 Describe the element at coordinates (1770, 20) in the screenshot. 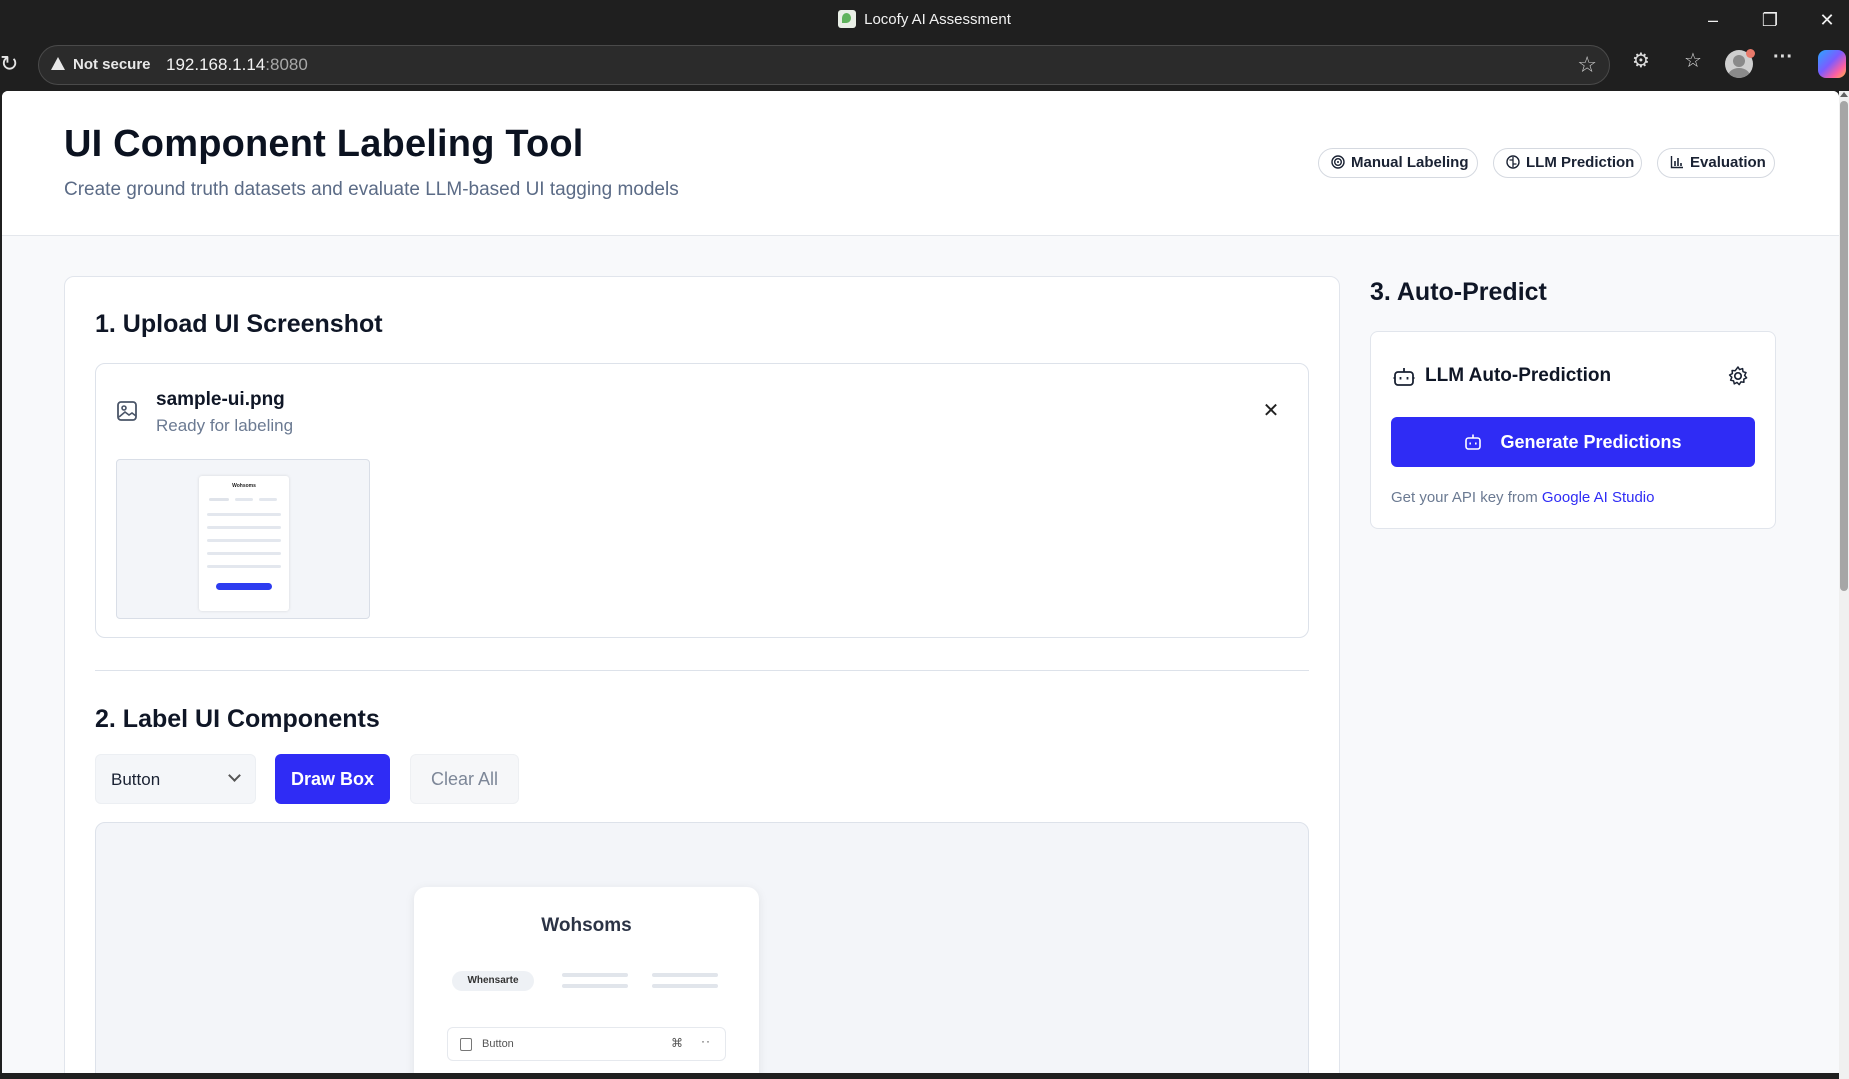

I see `restore-icon: ❐` at that location.